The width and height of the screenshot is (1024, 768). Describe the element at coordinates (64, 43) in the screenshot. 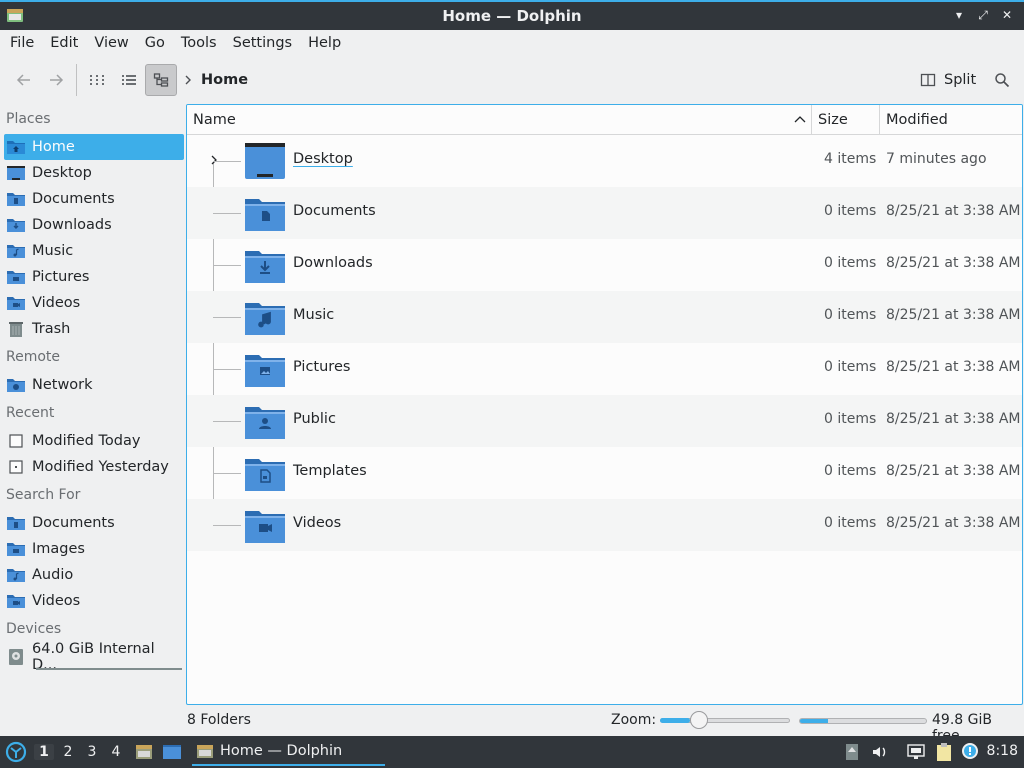

I see `menu-edit: Edit` at that location.